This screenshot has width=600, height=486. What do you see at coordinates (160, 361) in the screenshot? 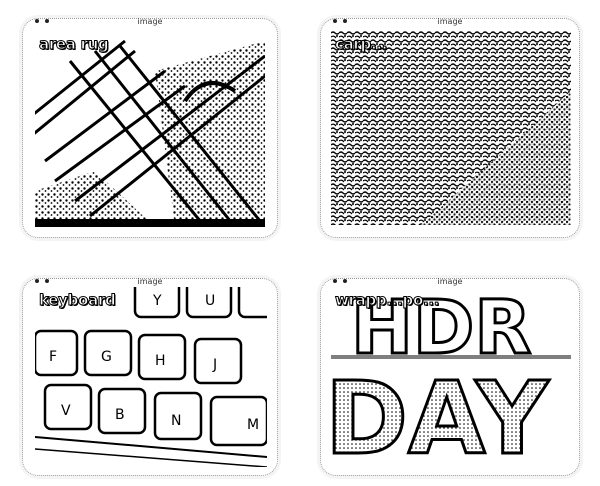
I see `key-label: H` at bounding box center [160, 361].